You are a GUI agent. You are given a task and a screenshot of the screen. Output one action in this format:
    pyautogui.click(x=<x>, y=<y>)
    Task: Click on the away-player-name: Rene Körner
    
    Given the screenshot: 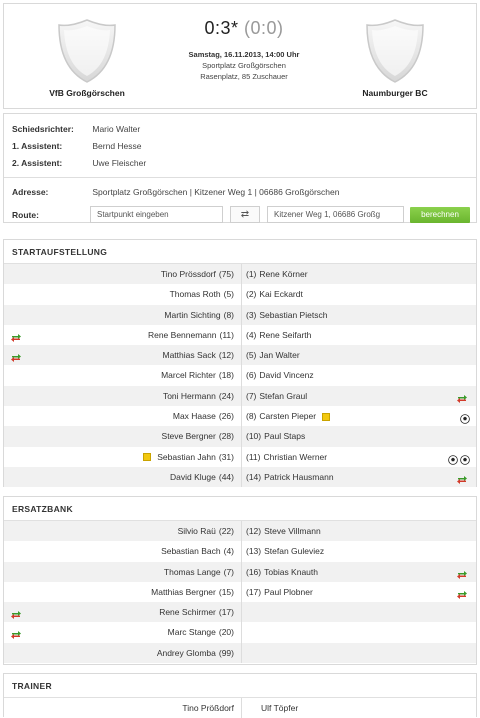 What is the action you would take?
    pyautogui.click(x=283, y=274)
    